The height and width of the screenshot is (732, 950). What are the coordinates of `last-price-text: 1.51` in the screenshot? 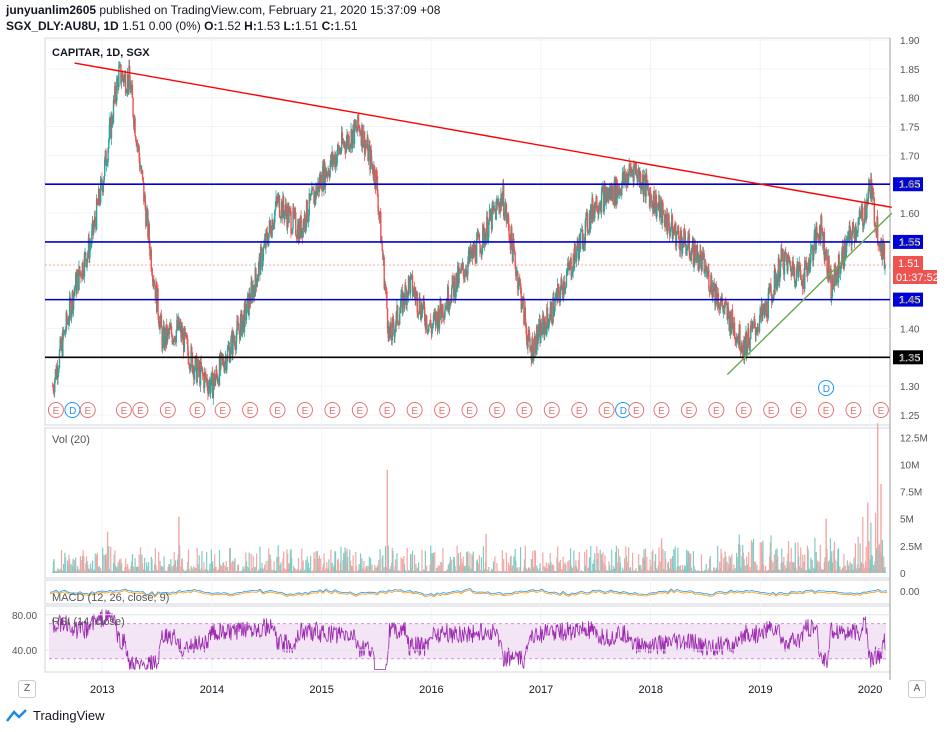 It's located at (908, 264).